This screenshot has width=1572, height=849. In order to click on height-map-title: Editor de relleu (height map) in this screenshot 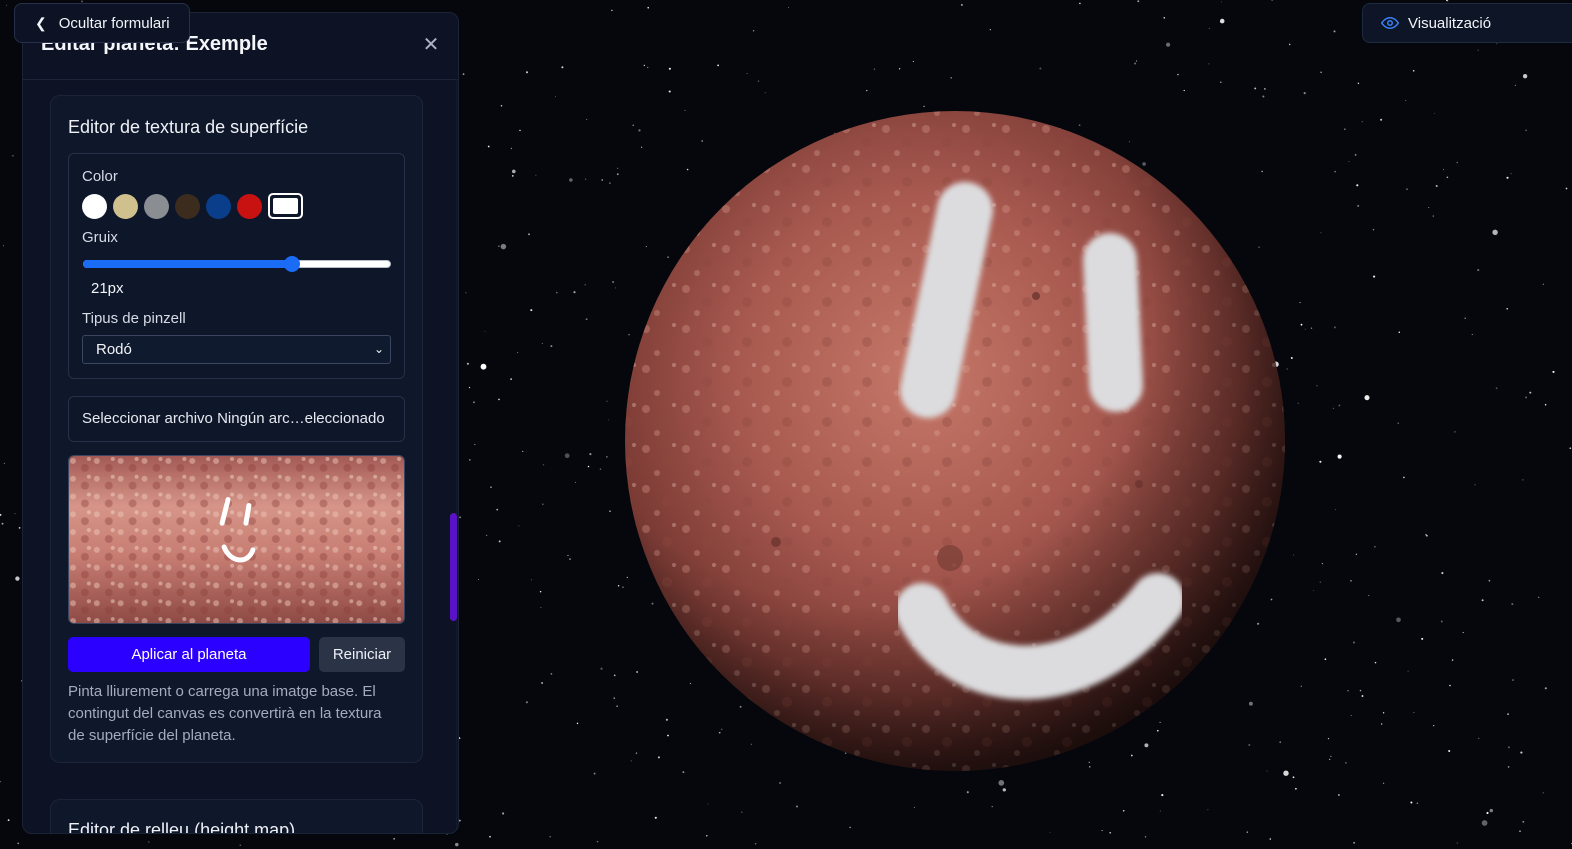, I will do `click(182, 827)`.